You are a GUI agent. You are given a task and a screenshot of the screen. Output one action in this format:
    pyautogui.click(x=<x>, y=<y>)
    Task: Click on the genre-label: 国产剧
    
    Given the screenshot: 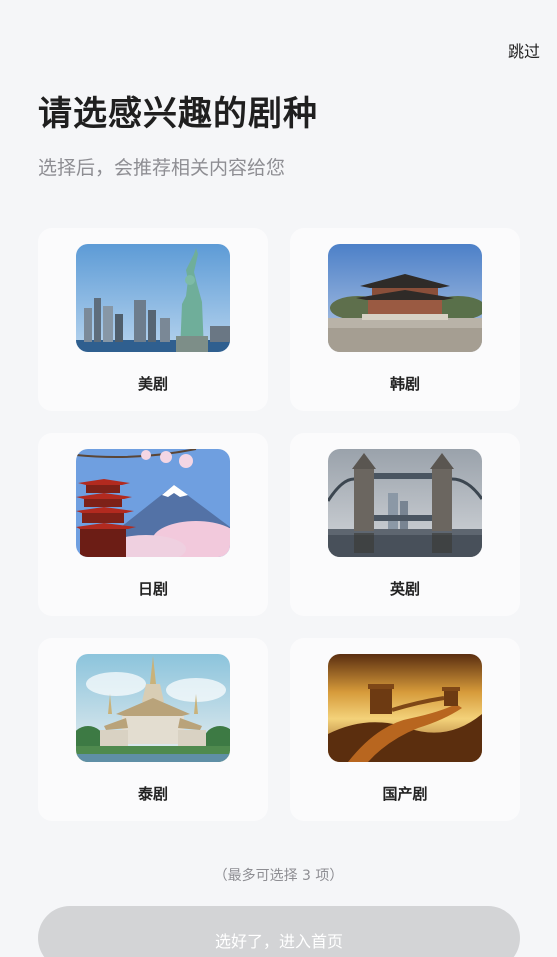 What is the action you would take?
    pyautogui.click(x=405, y=794)
    